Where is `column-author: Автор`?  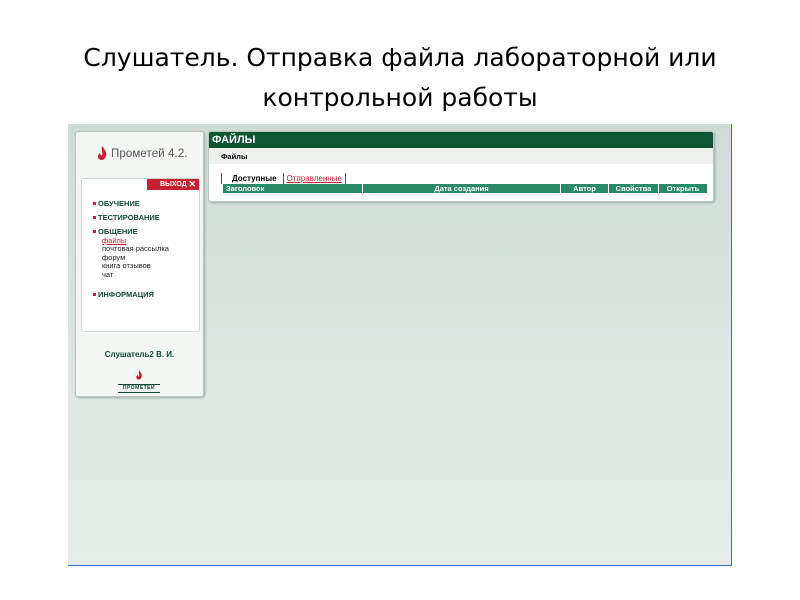 column-author: Автор is located at coordinates (585, 188).